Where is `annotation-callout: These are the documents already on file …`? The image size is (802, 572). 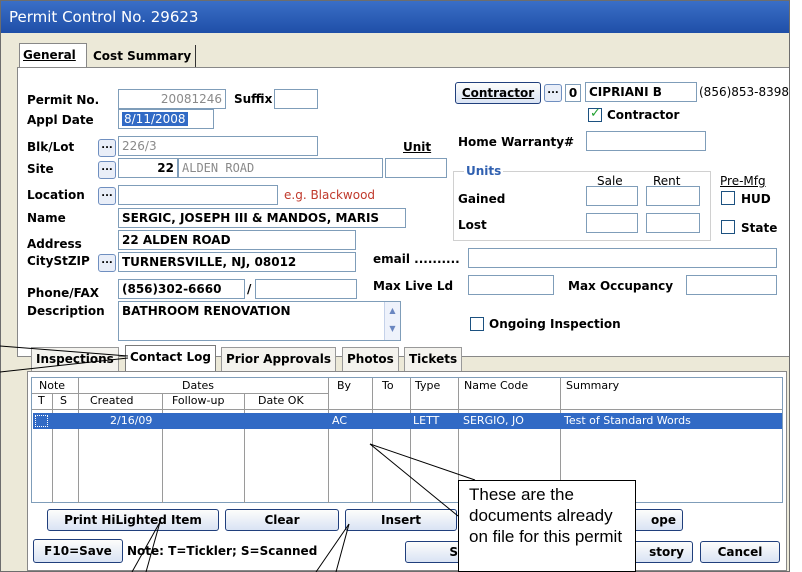 annotation-callout: These are the documents already on file … is located at coordinates (547, 526).